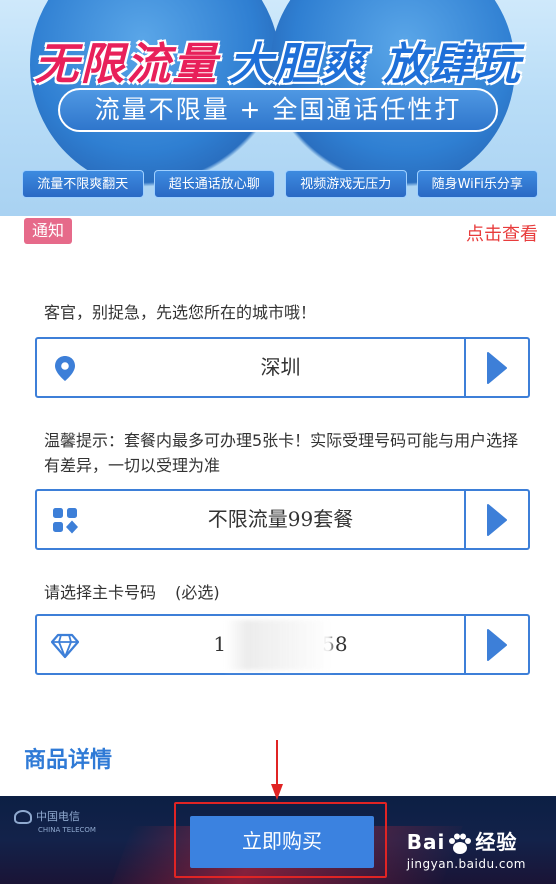  What do you see at coordinates (280, 840) in the screenshot?
I see `highlight-box` at bounding box center [280, 840].